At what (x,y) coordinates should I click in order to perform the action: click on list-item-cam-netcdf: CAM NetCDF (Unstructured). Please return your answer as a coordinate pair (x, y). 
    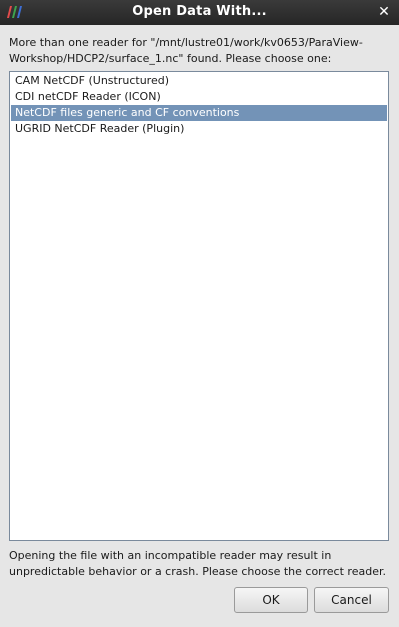
    Looking at the image, I should click on (199, 81).